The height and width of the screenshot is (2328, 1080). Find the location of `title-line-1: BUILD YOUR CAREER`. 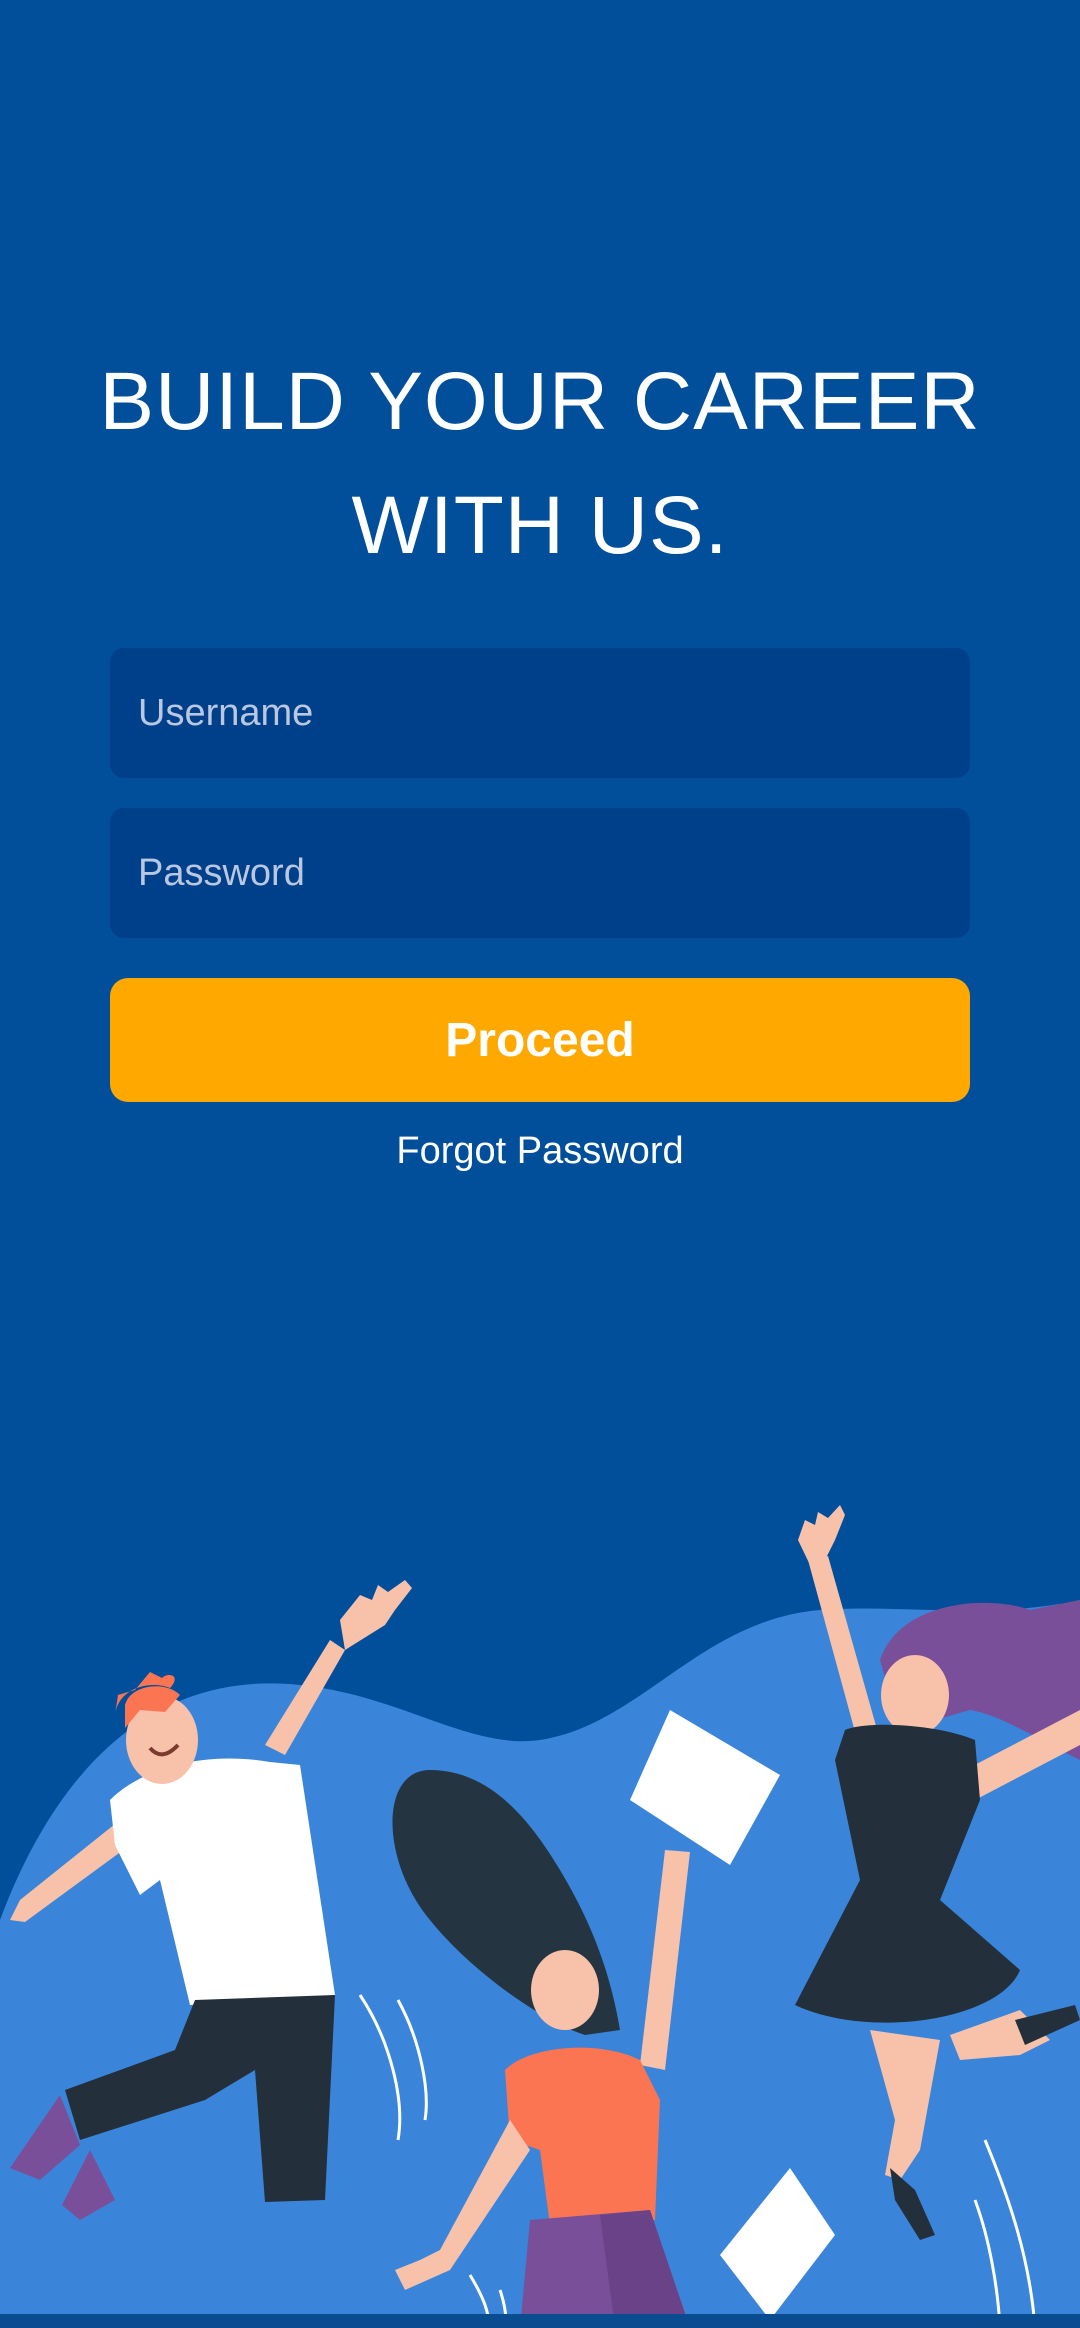

title-line-1: BUILD YOUR CAREER is located at coordinates (540, 401).